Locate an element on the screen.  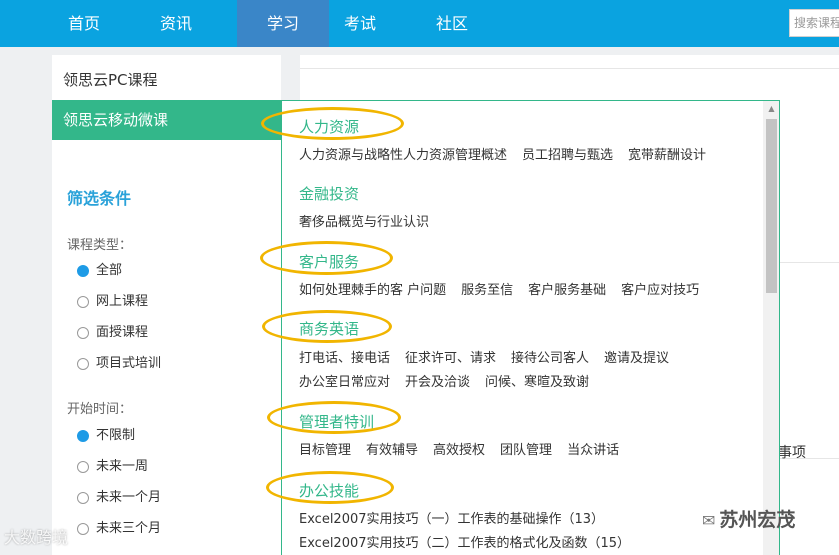
radio-start-time-month: 未来一个月 is located at coordinates (119, 498).